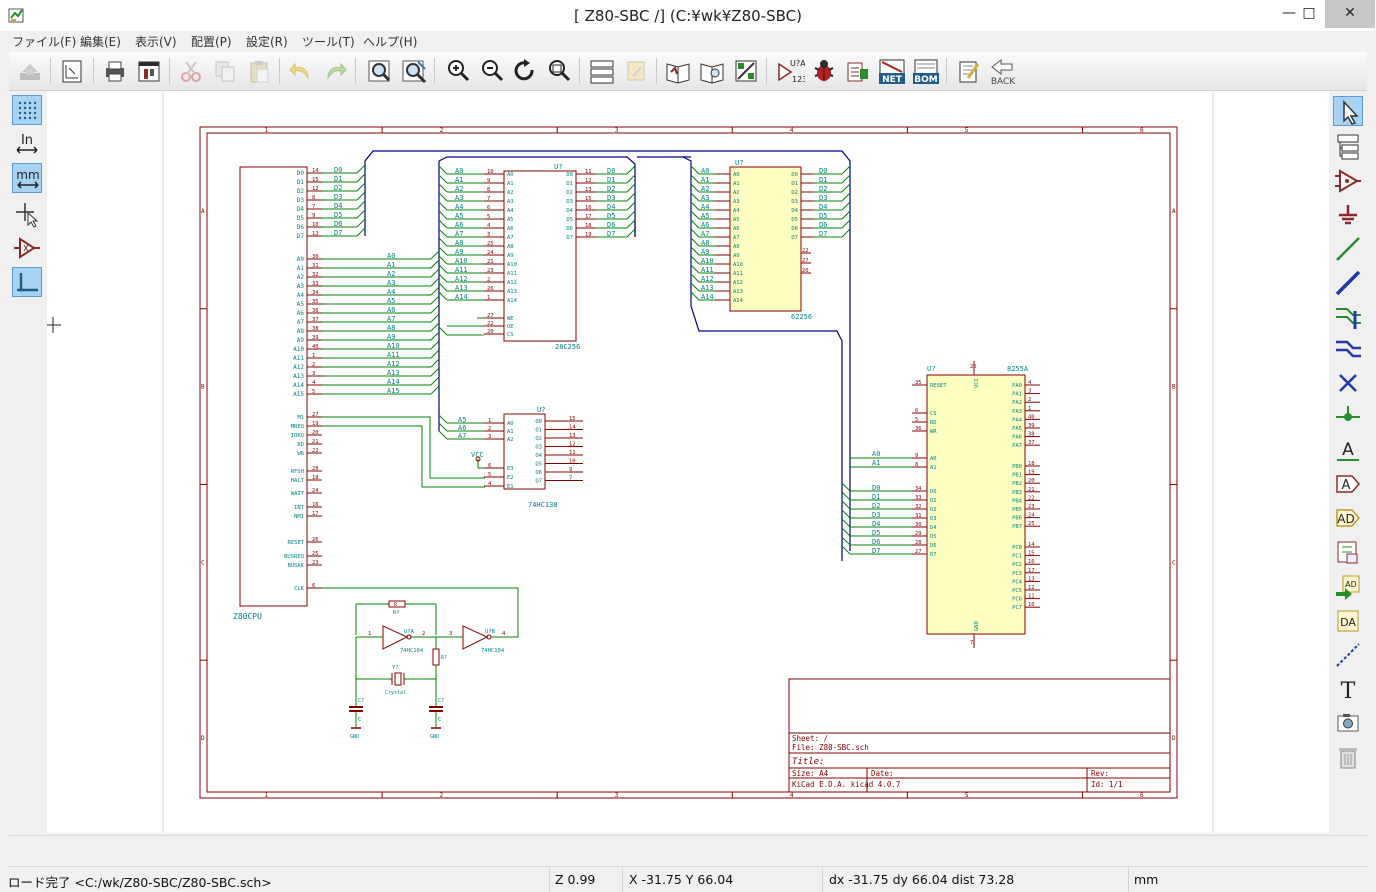  Describe the element at coordinates (1350, 14) in the screenshot. I see `close-button: ✕` at that location.